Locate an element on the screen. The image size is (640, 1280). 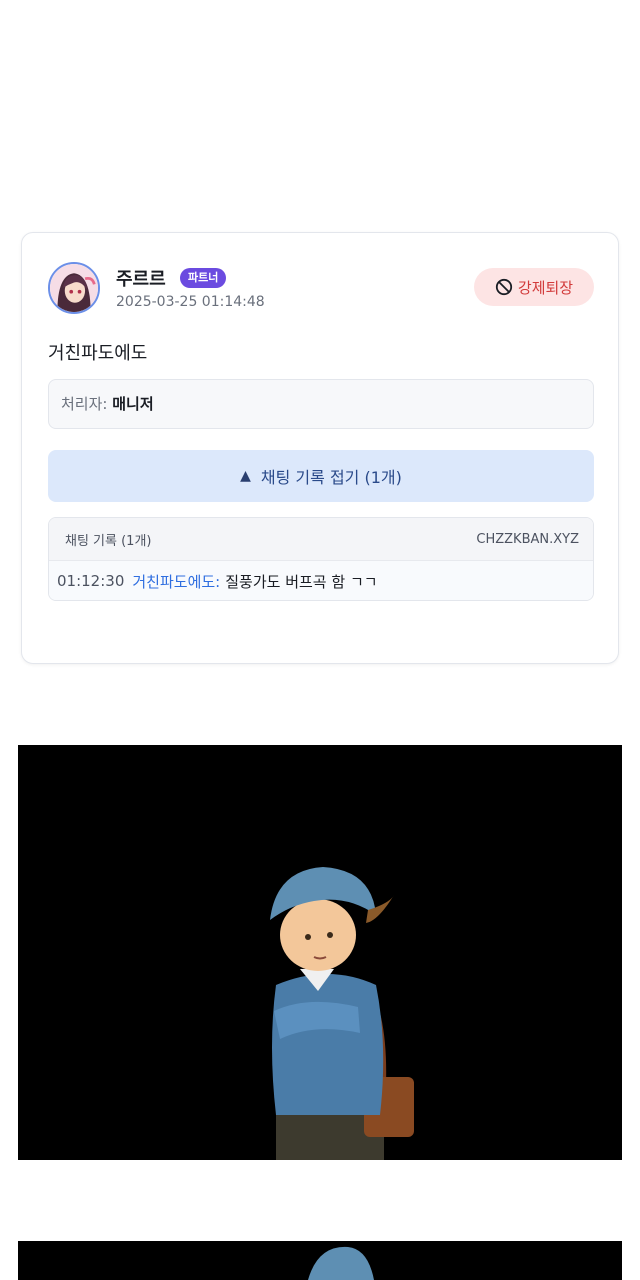
collapse-chat-log-label: 채팅 기록 접기 (1개) is located at coordinates (331, 477).